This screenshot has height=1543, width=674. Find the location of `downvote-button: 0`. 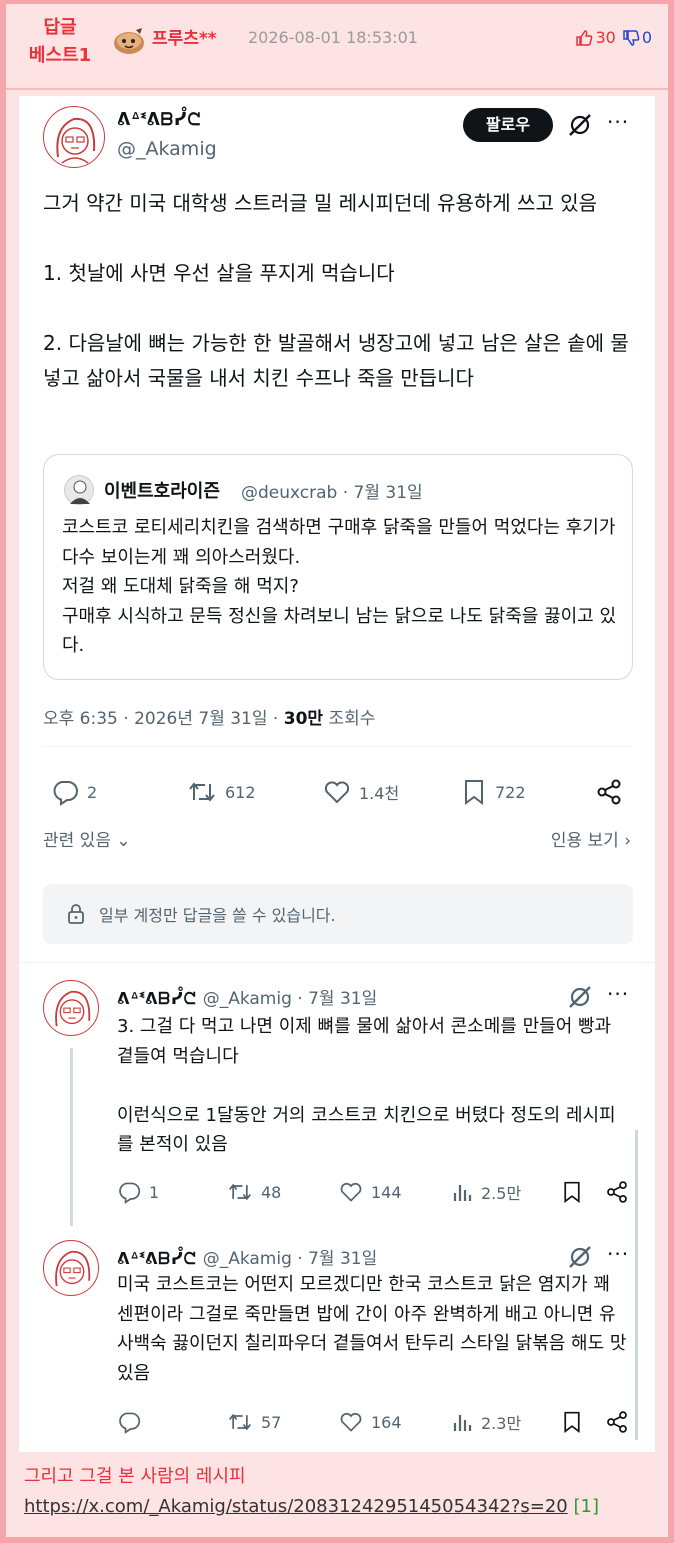

downvote-button: 0 is located at coordinates (637, 37).